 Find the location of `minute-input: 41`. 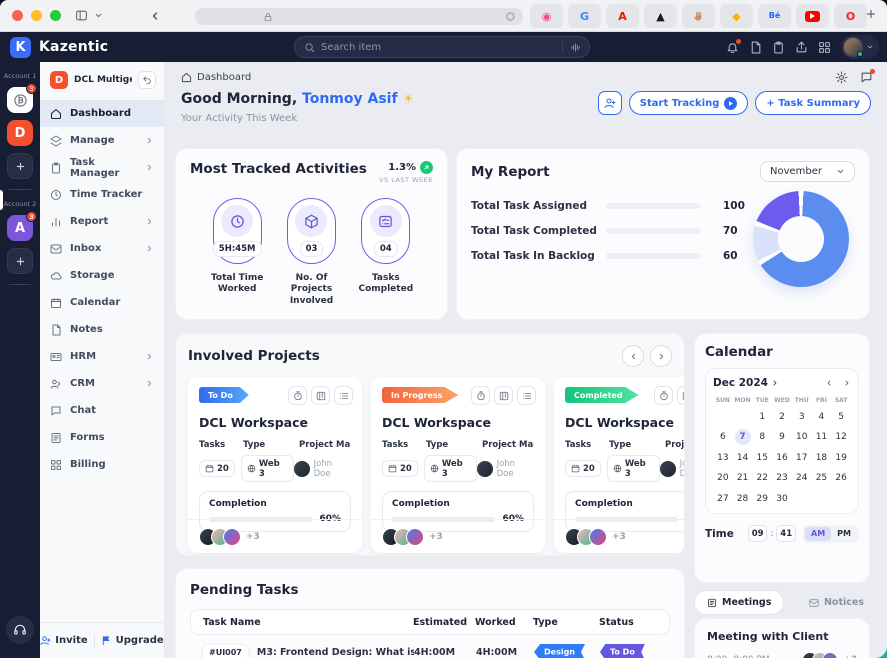

minute-input: 41 is located at coordinates (786, 533).